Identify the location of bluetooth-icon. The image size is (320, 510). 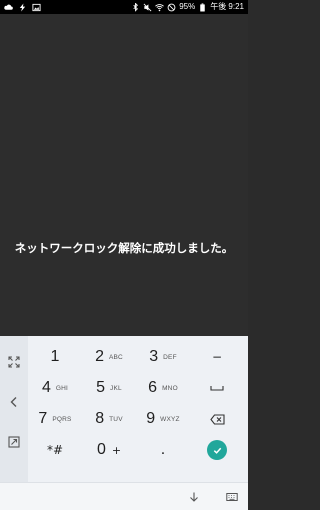
(135, 7).